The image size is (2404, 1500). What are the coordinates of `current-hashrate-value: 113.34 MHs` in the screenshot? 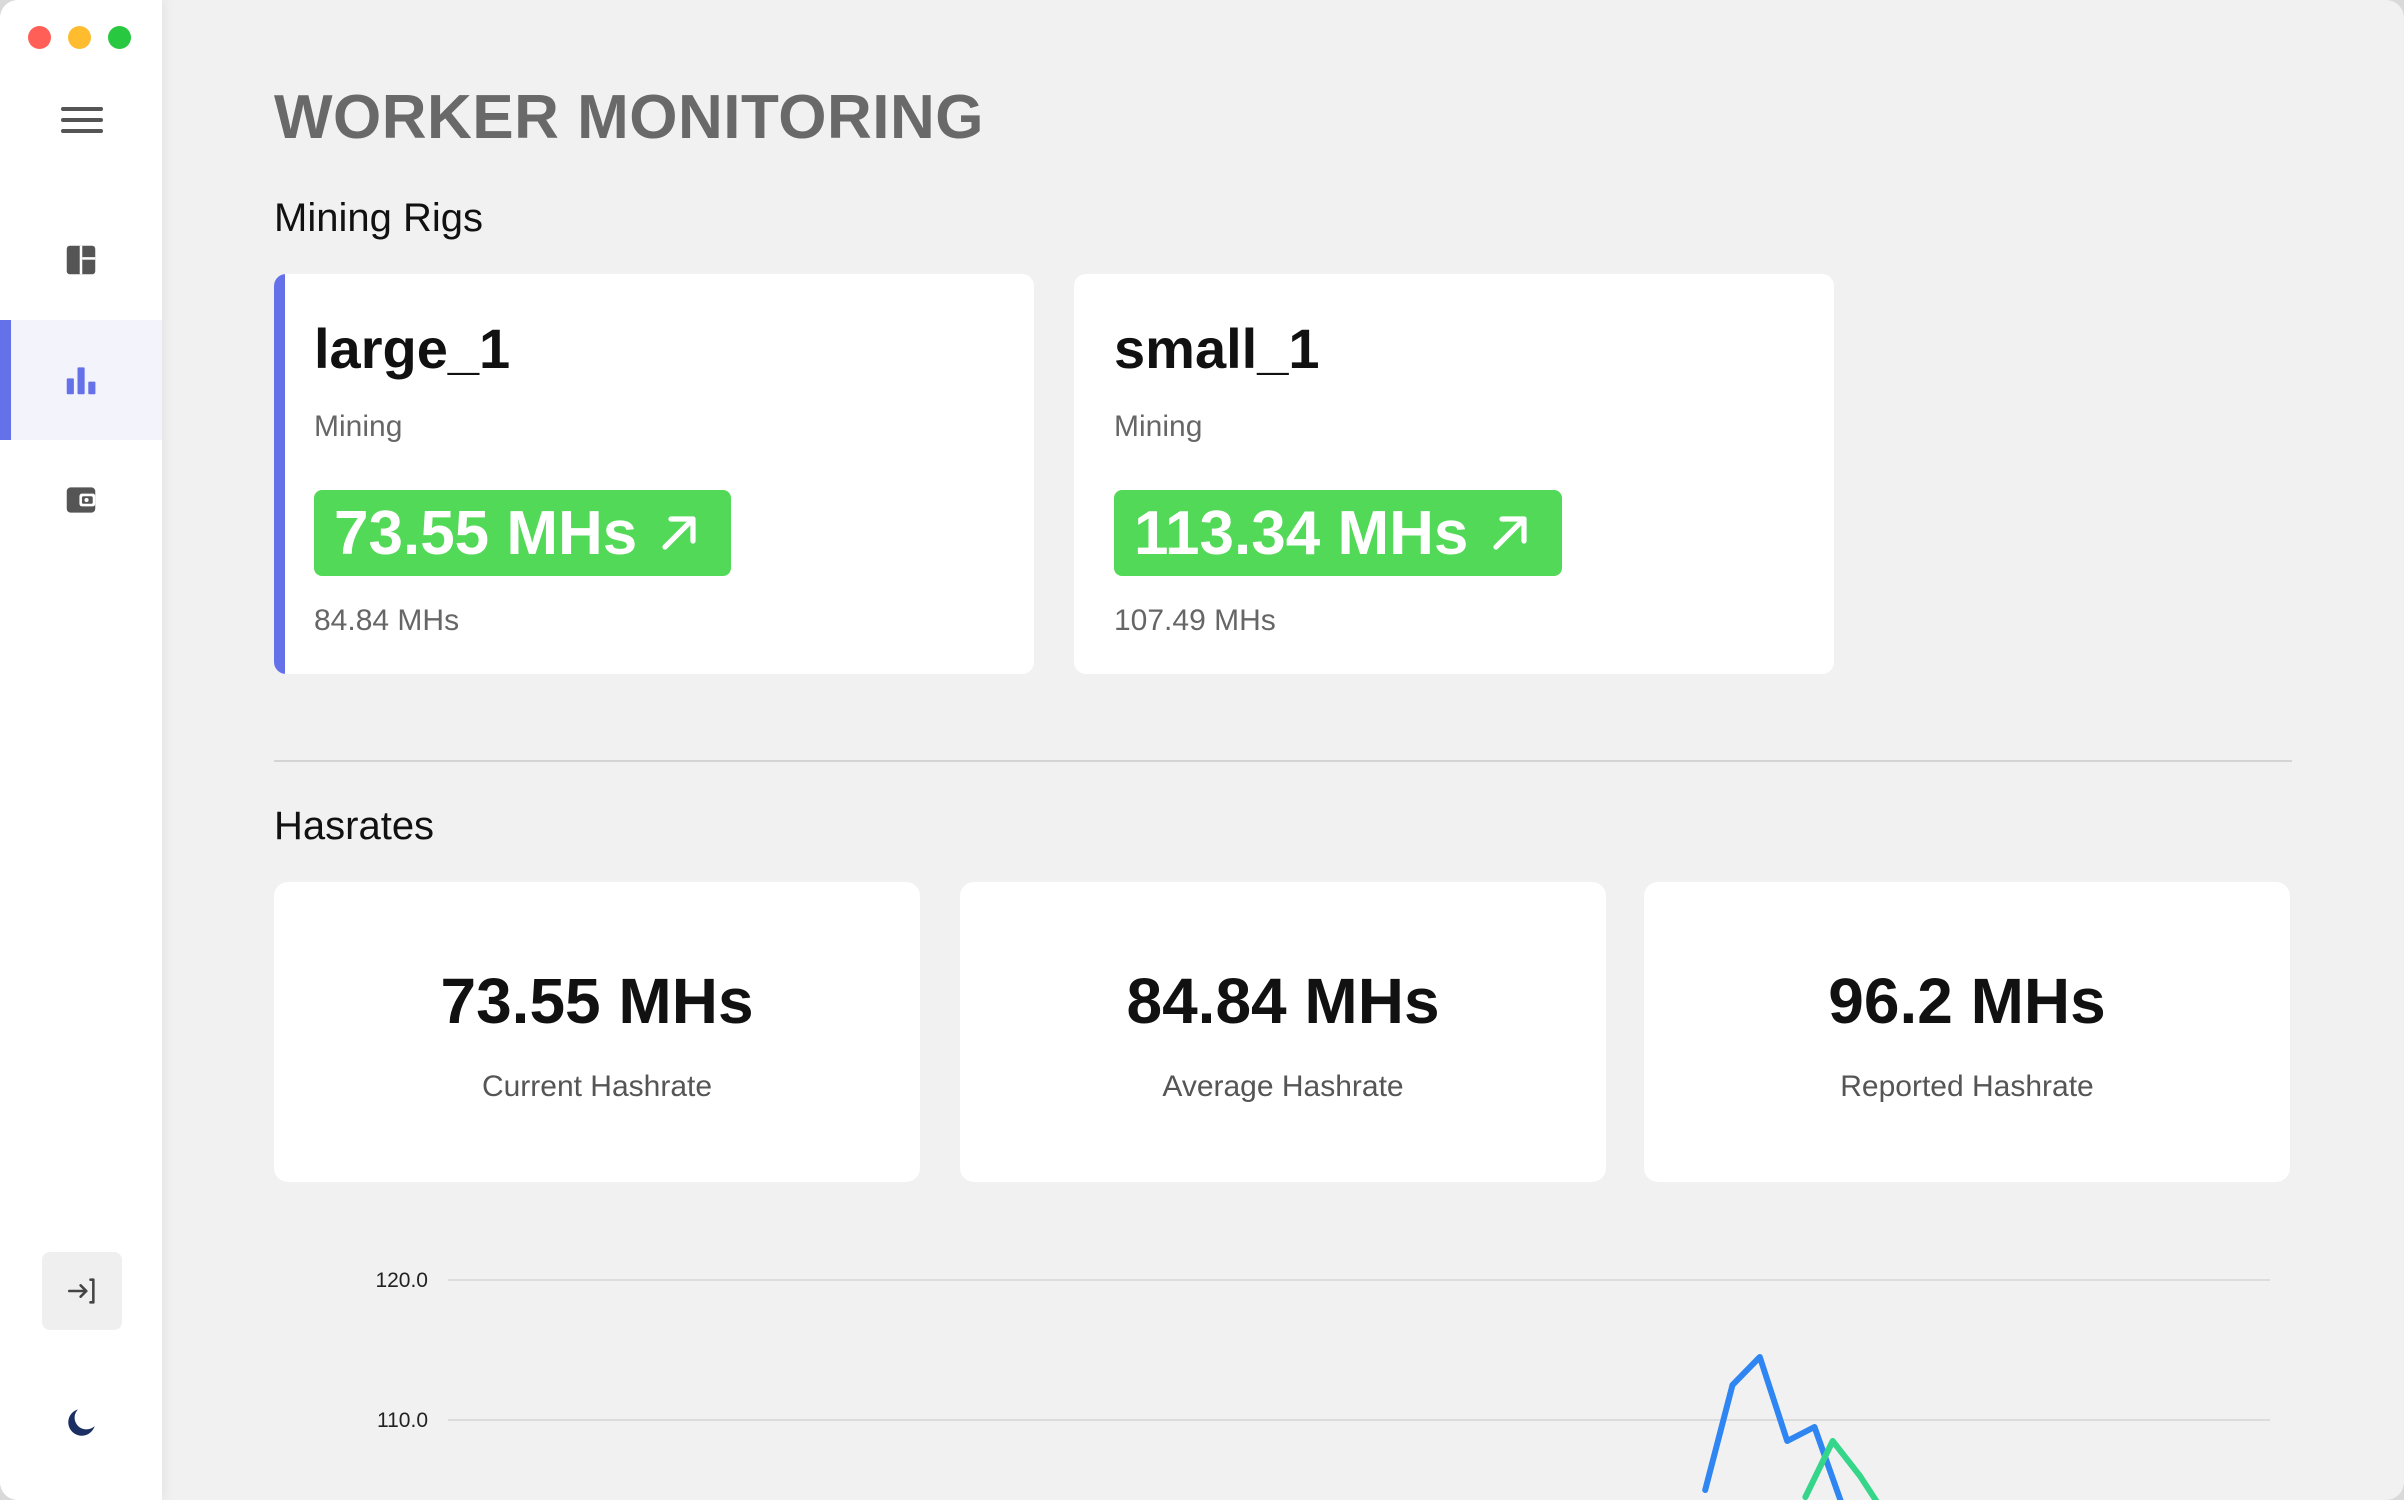 It's located at (1301, 533).